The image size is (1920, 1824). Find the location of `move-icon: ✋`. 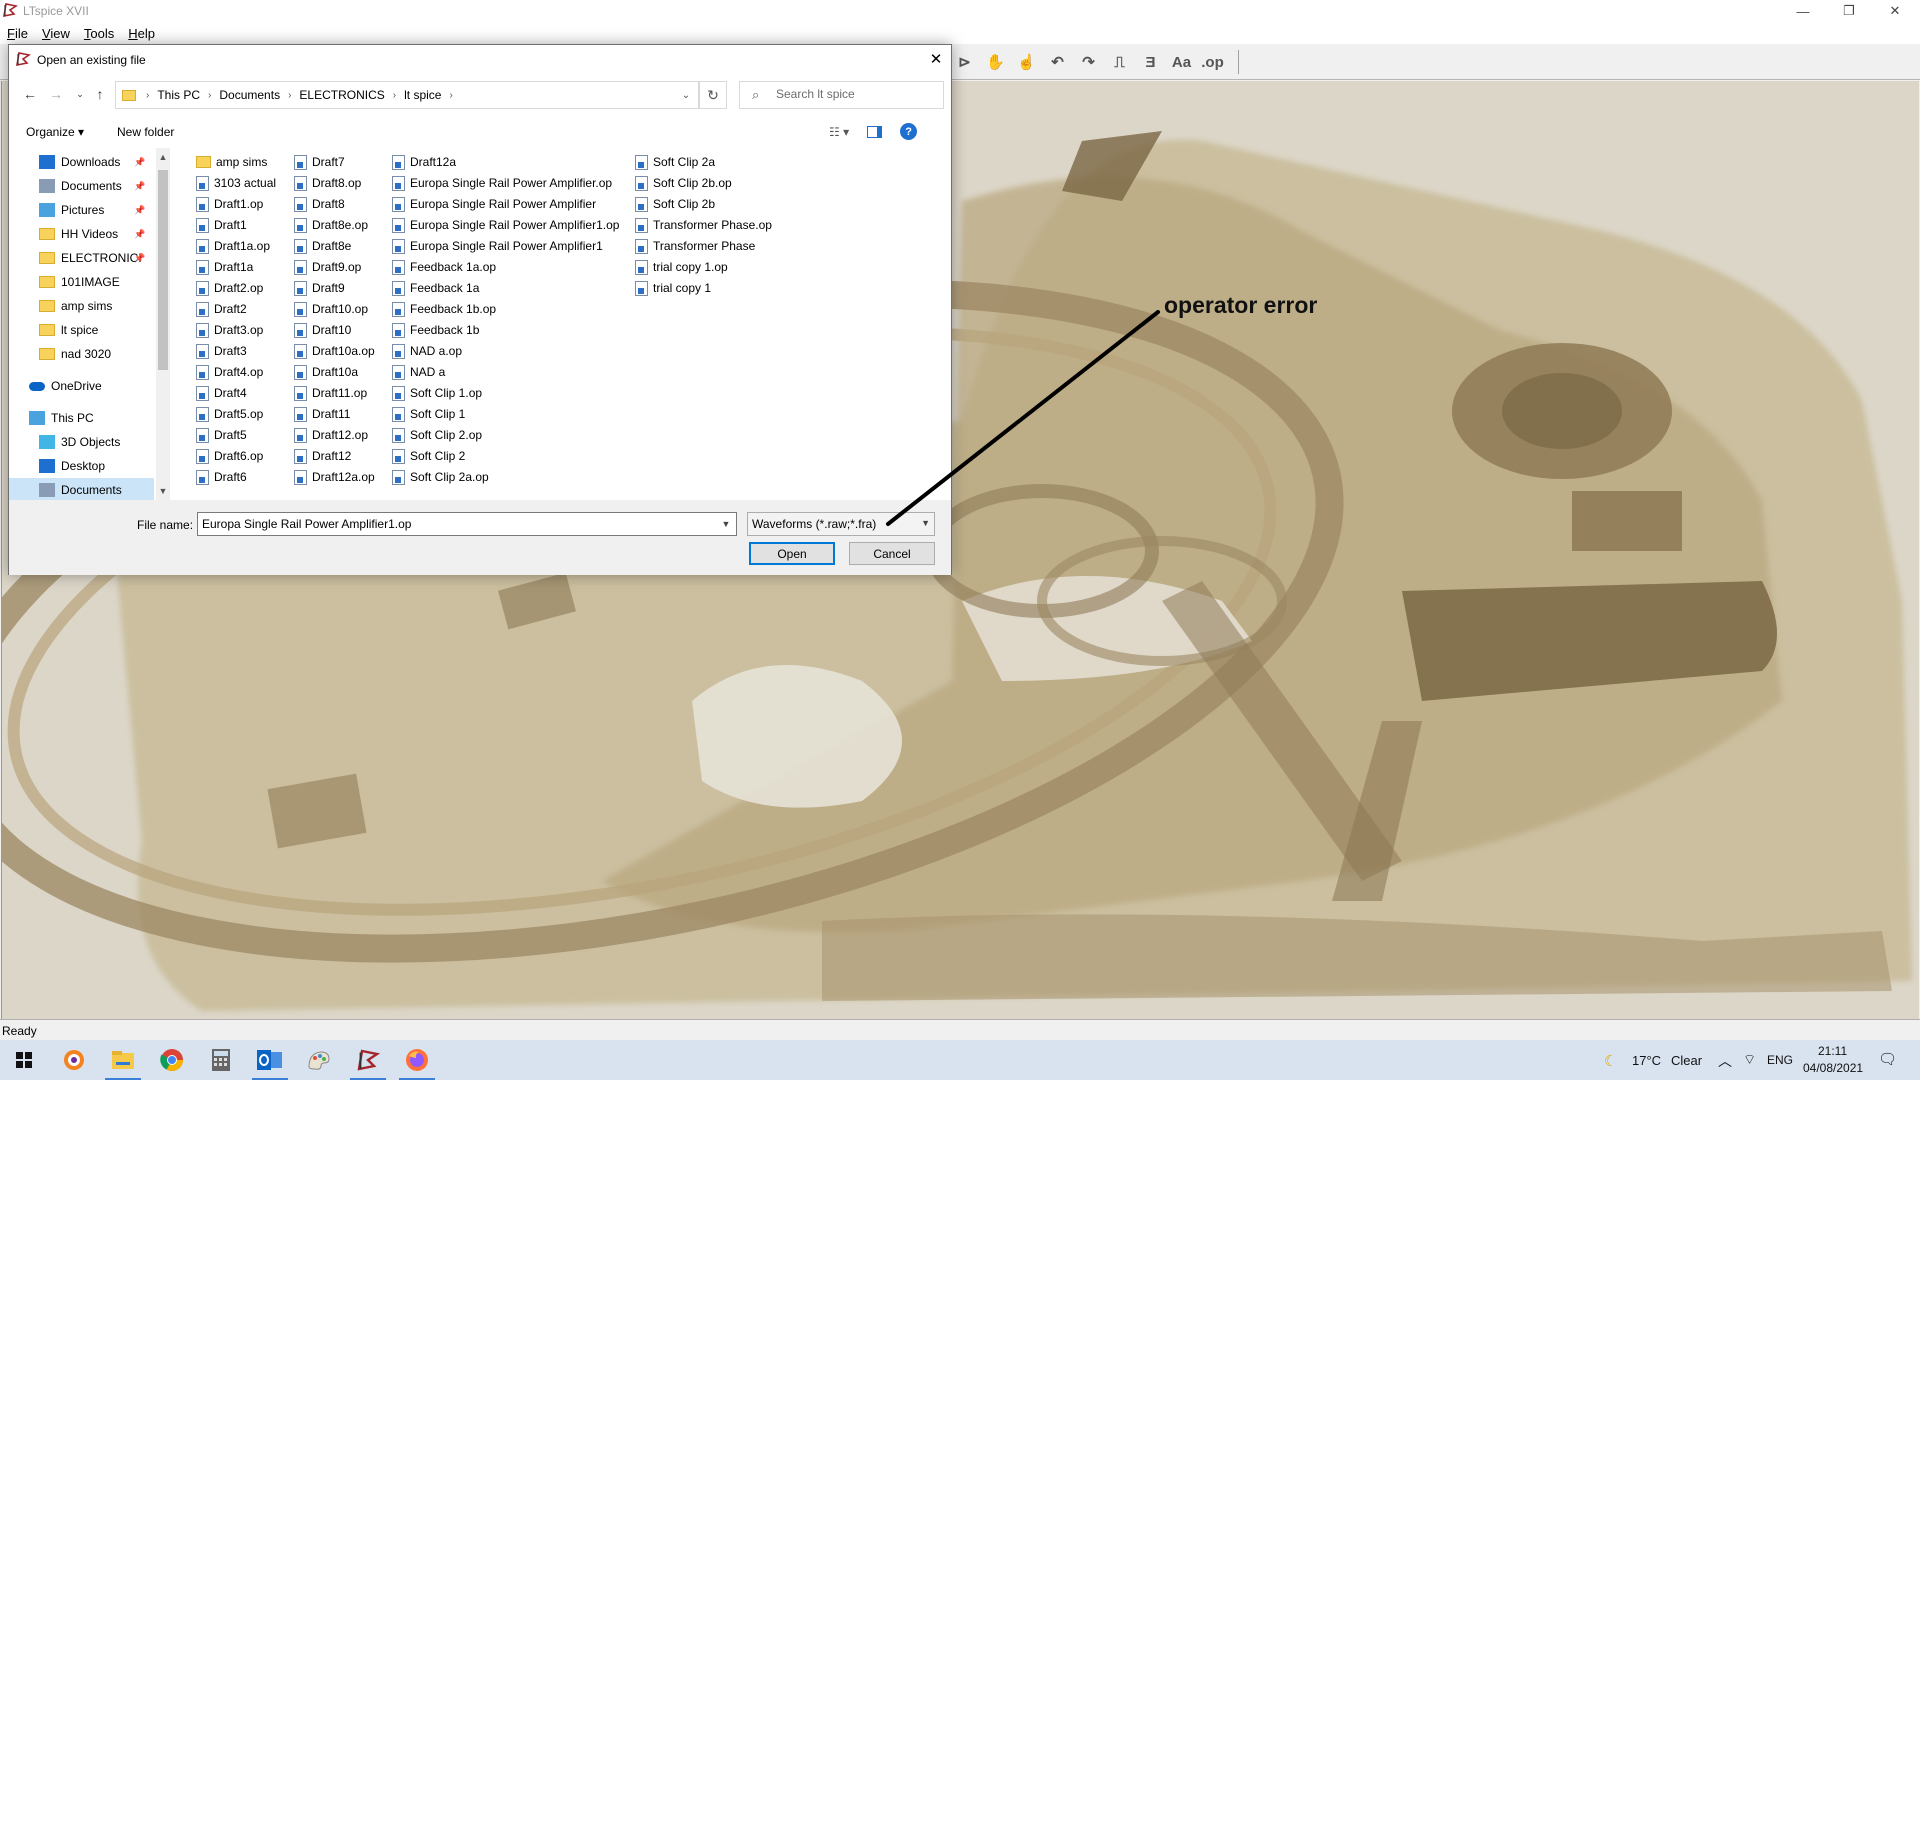

move-icon: ✋ is located at coordinates (995, 62).